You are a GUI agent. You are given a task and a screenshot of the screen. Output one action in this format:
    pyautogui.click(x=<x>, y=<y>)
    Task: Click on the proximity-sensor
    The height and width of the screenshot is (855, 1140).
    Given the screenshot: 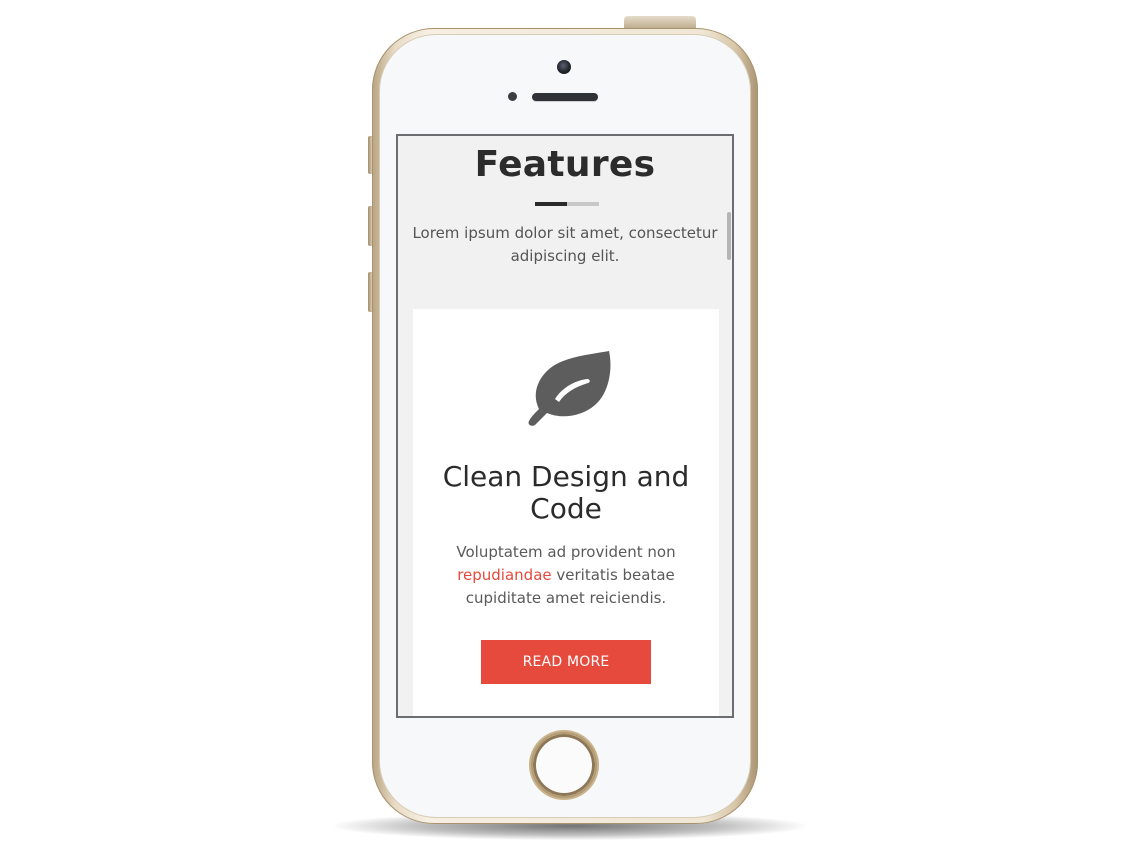 What is the action you would take?
    pyautogui.click(x=512, y=96)
    